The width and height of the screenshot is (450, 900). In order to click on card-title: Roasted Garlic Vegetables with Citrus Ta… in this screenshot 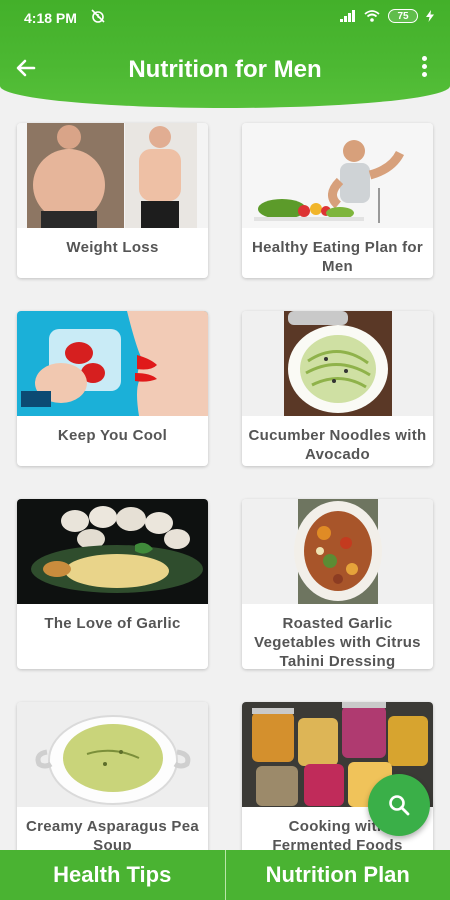, I will do `click(337, 642)`.